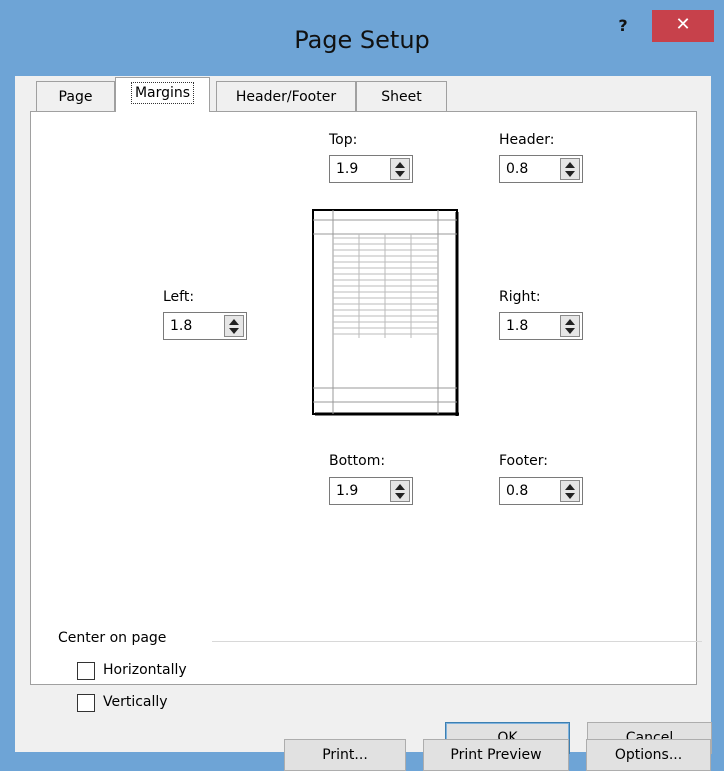 The width and height of the screenshot is (724, 771). Describe the element at coordinates (541, 491) in the screenshot. I see `footer-margin-spinner: 0.8` at that location.